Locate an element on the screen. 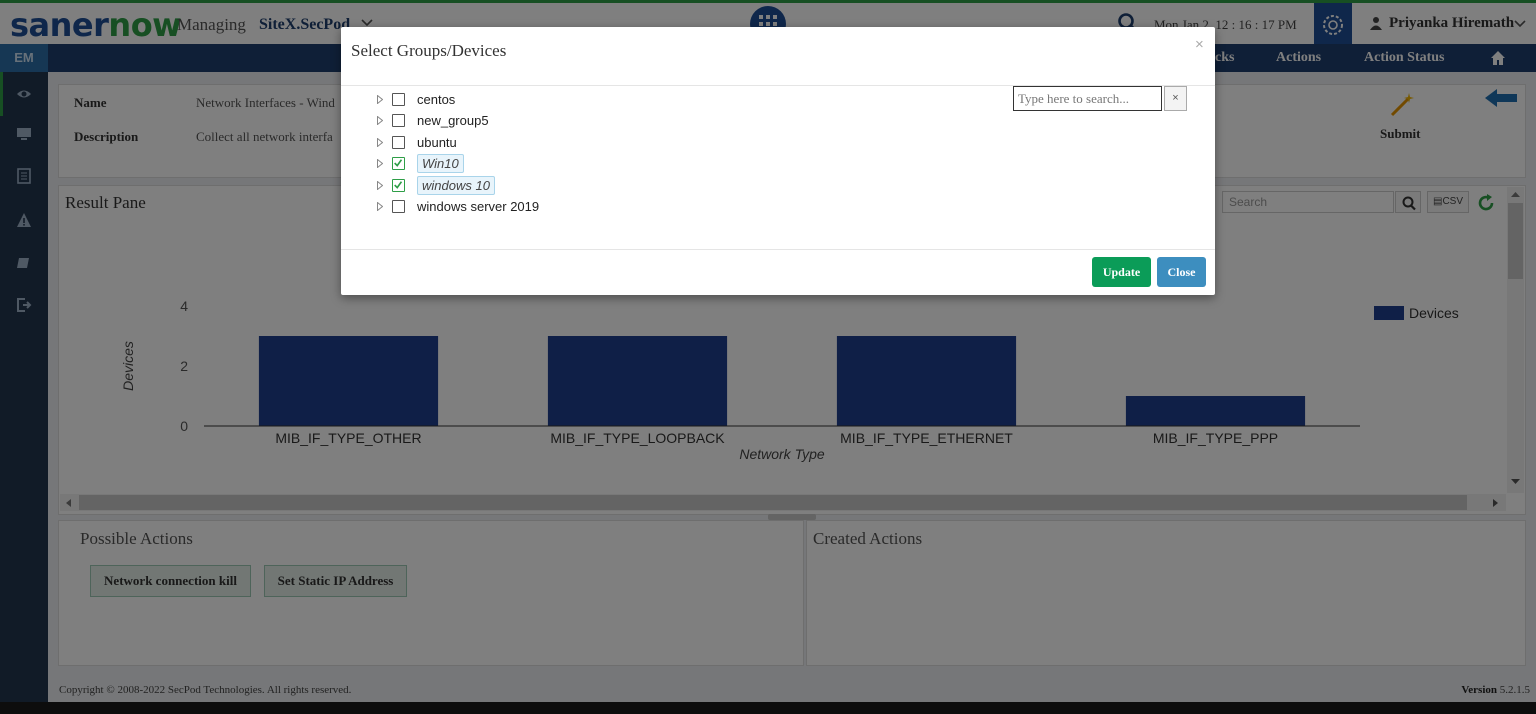  close-button: Close is located at coordinates (1181, 272).